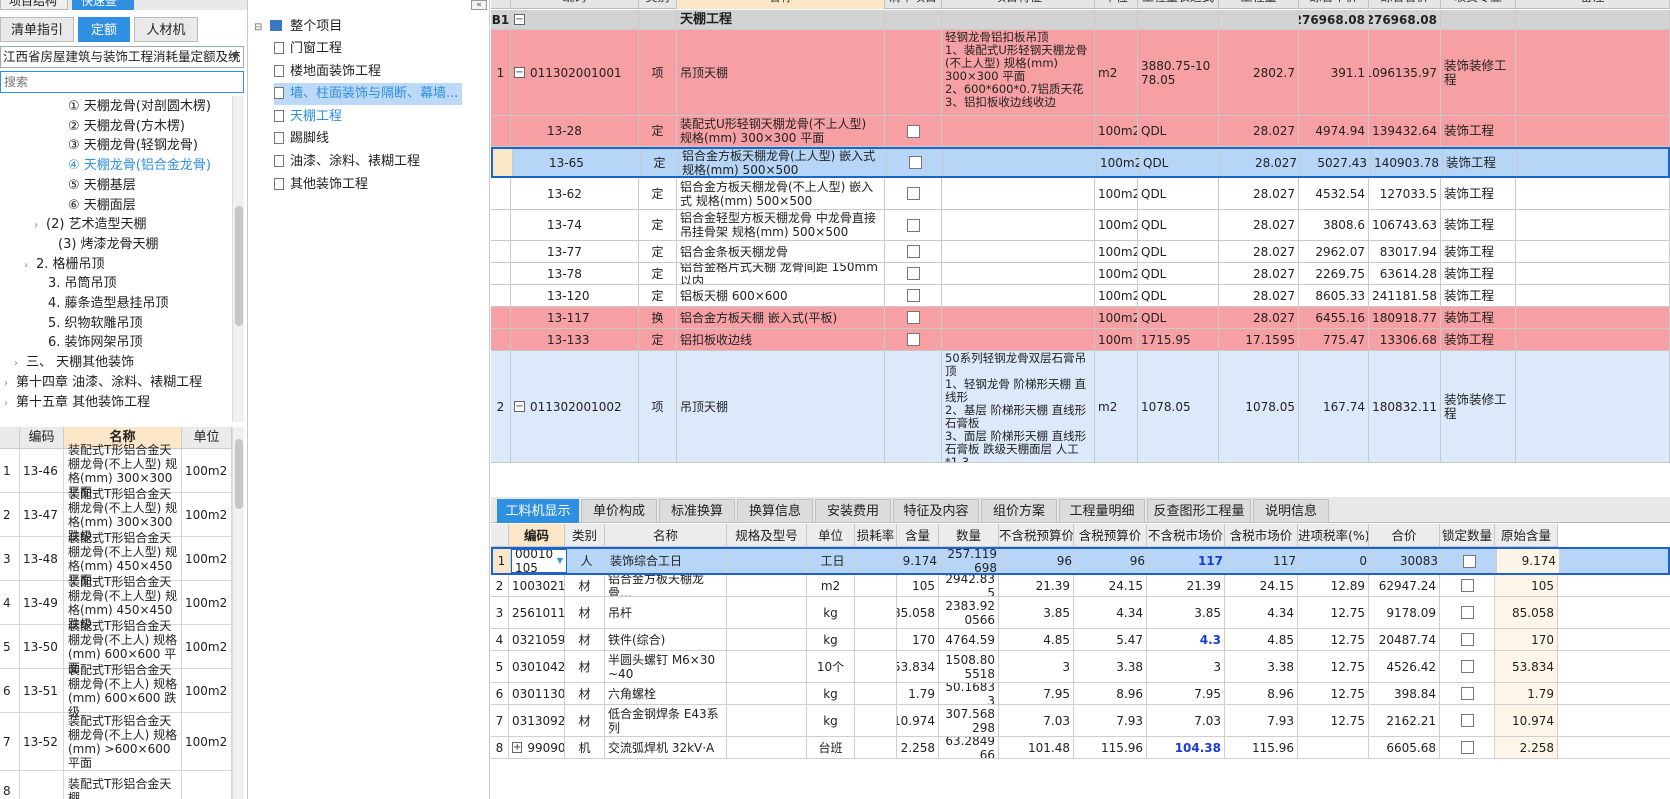  I want to click on resource-code: 00010105 ▼, so click(539, 561).